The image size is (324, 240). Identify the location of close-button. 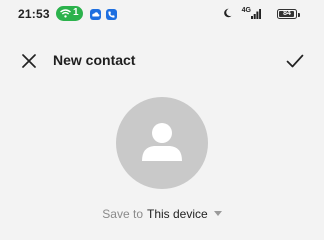
(29, 61).